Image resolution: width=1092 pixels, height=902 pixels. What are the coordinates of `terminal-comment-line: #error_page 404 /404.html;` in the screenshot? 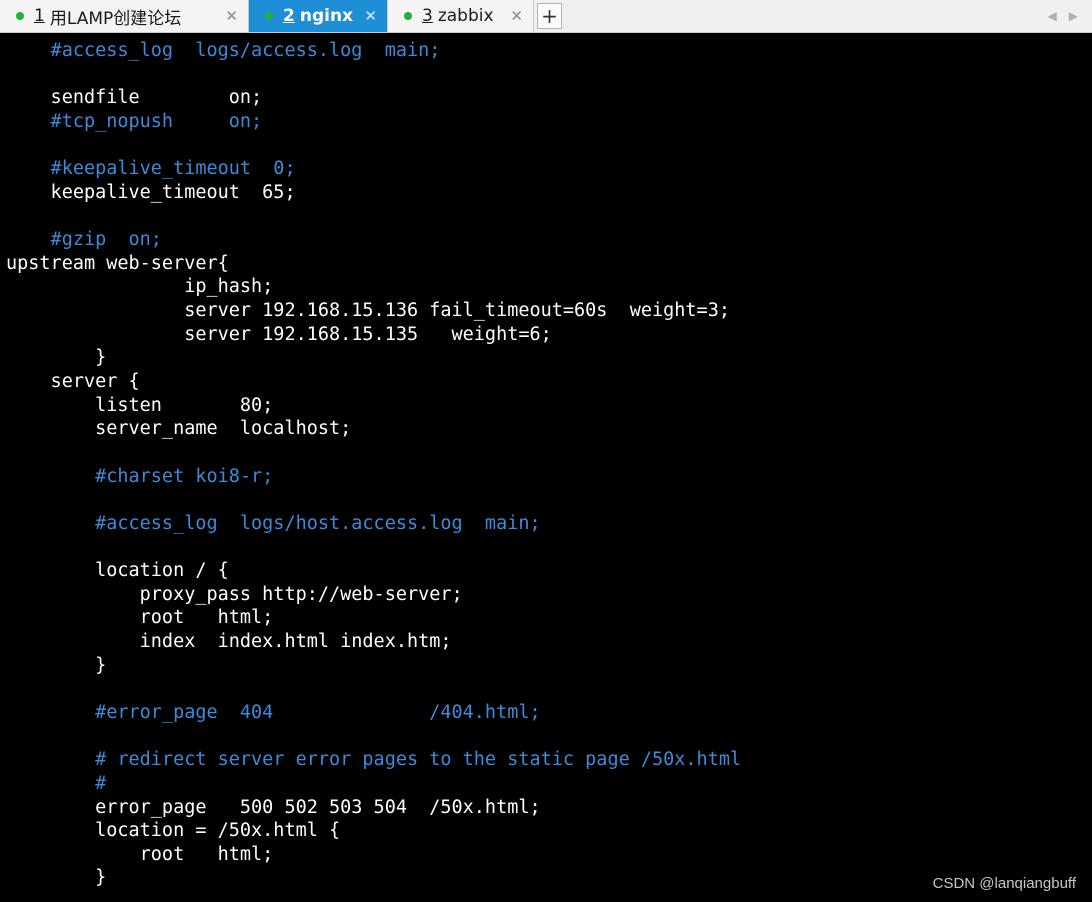 It's located at (273, 712).